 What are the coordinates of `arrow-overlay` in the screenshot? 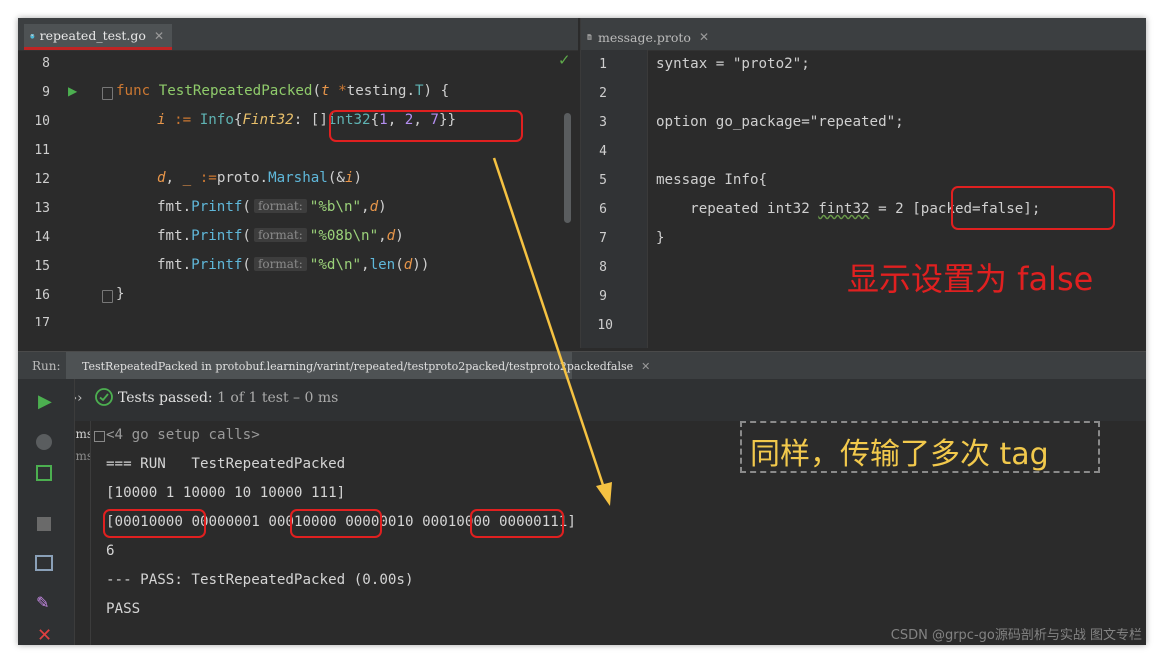 It's located at (552, 331).